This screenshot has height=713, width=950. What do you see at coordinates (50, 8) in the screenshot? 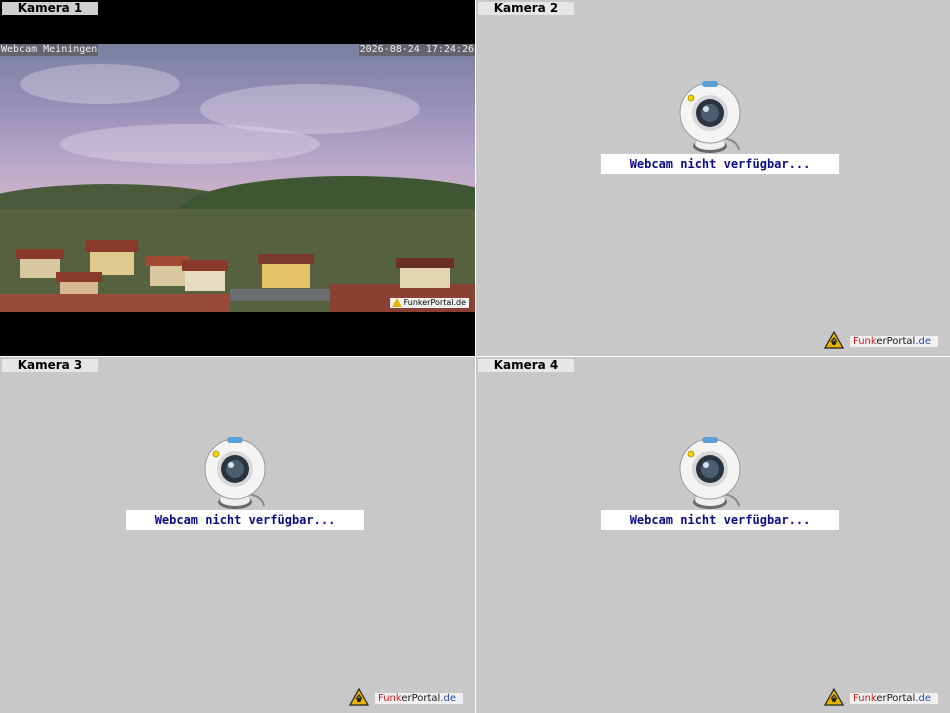
I see `camera-label-1: Kamera 1` at bounding box center [50, 8].